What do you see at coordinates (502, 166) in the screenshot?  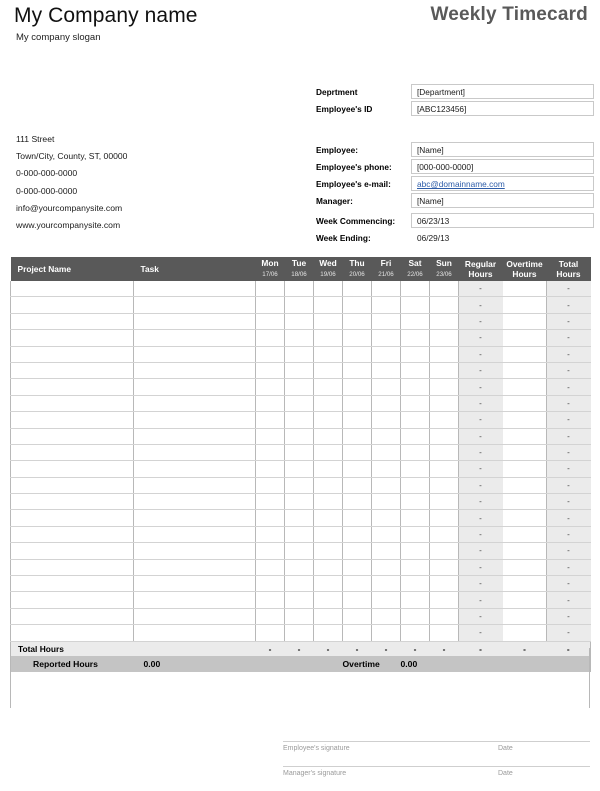 I see `employee-phone-input: [000-000-0000]` at bounding box center [502, 166].